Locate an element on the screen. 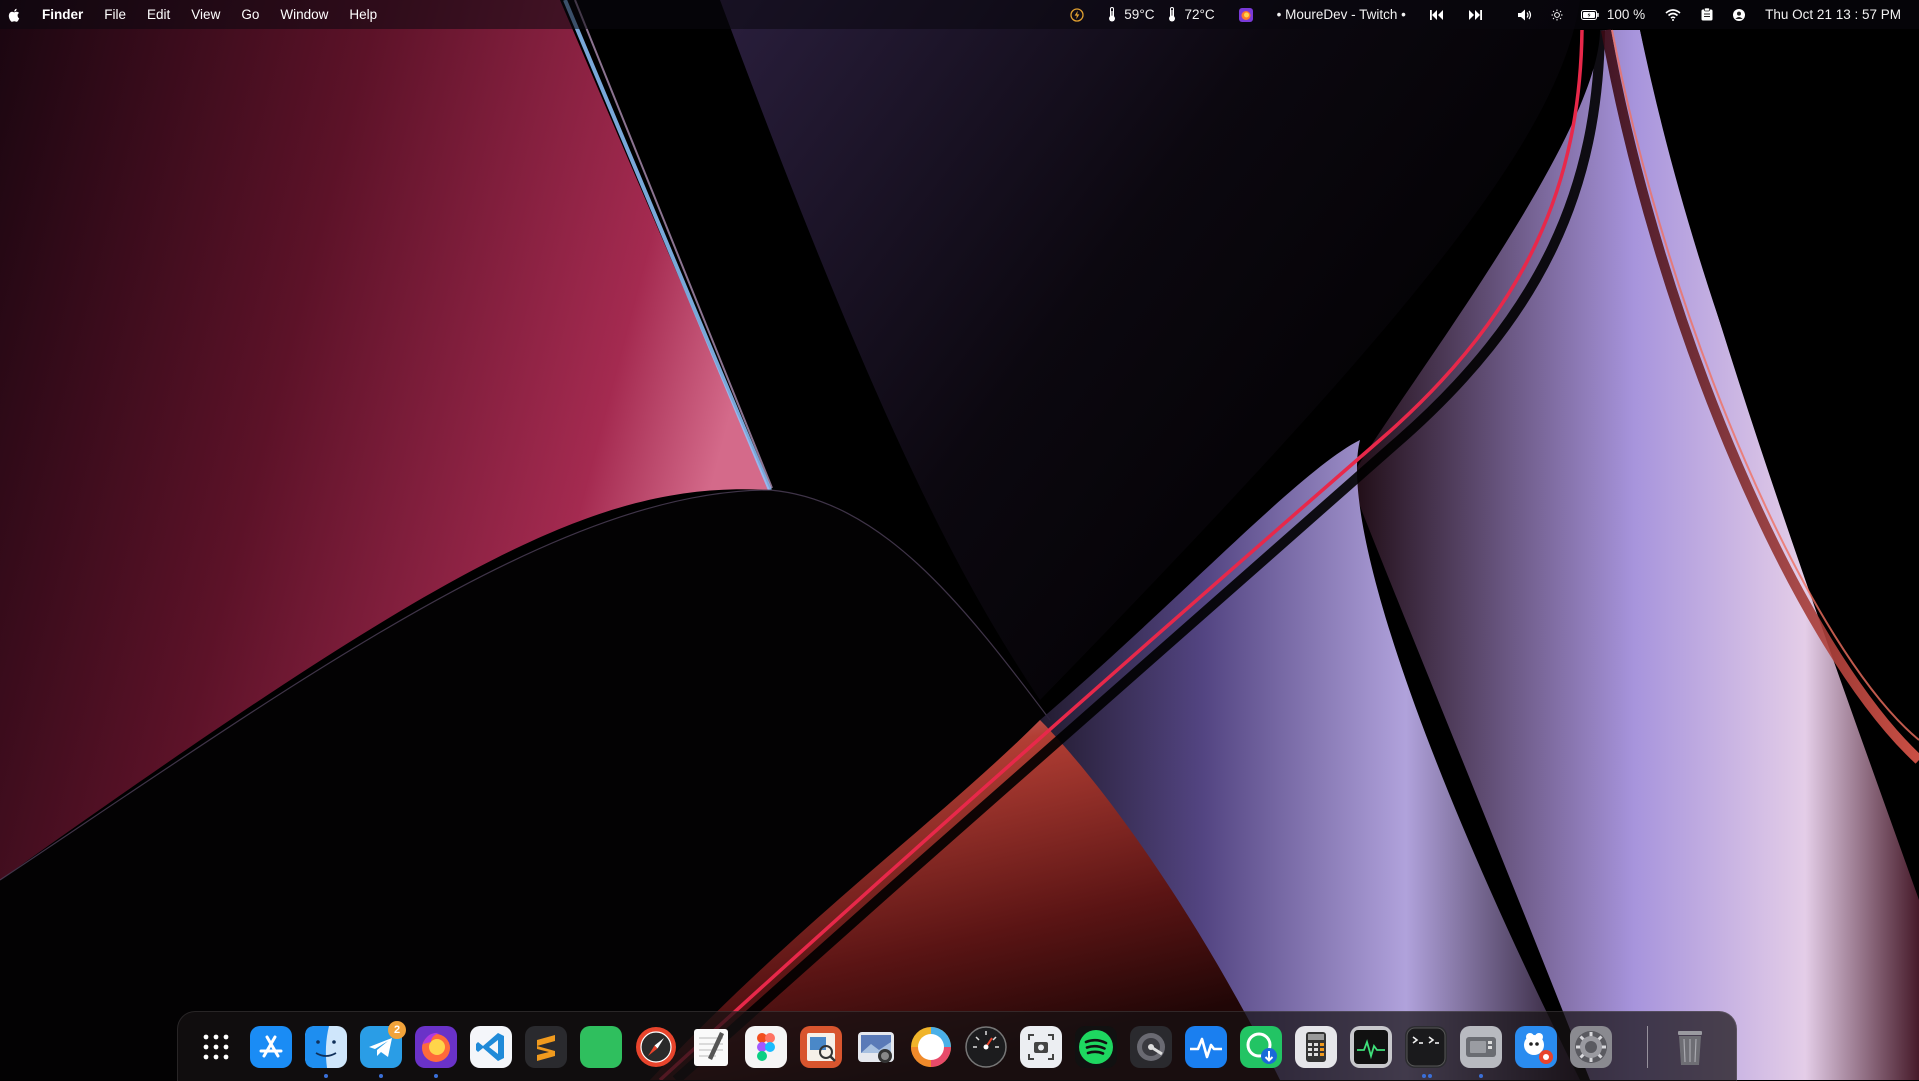 The height and width of the screenshot is (1081, 1919). dock-disk-utility is located at coordinates (1151, 1047).